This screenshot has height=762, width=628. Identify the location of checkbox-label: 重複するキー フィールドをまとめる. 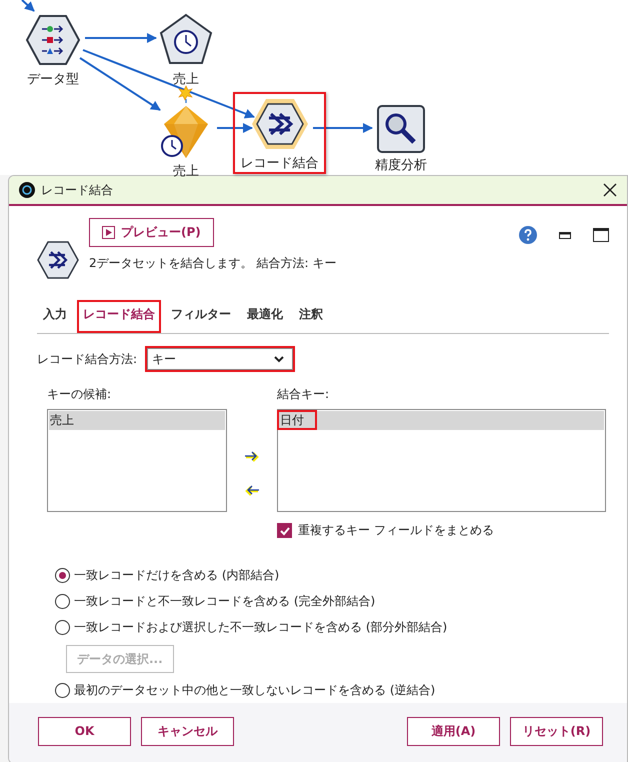
(396, 530).